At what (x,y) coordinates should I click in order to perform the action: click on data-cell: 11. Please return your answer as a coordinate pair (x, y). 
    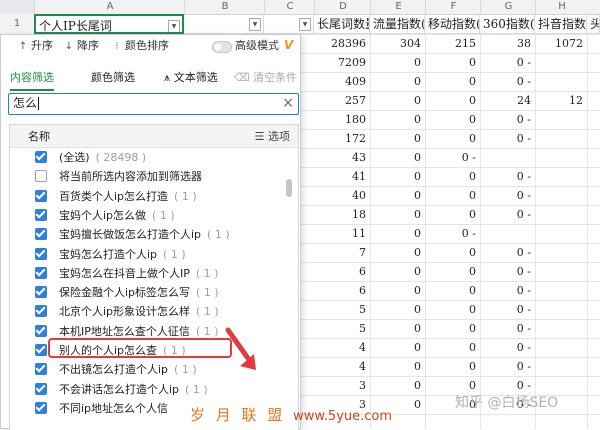
    Looking at the image, I should click on (340, 233).